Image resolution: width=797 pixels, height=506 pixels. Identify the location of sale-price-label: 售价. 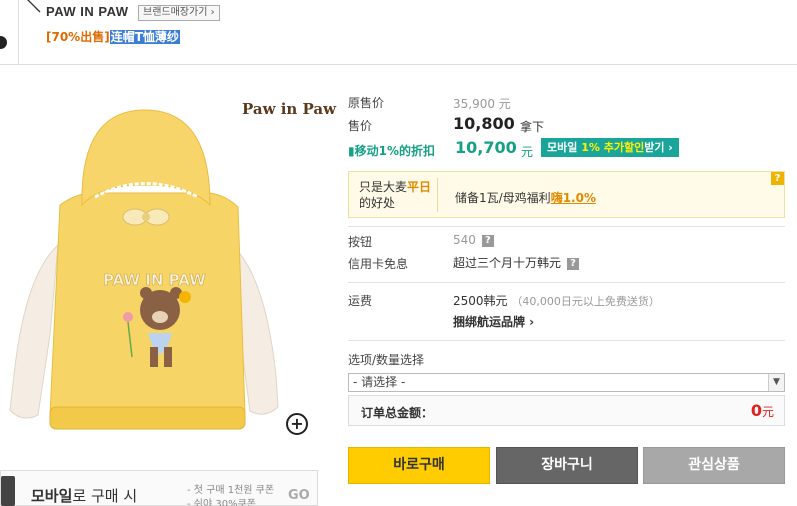
(360, 126).